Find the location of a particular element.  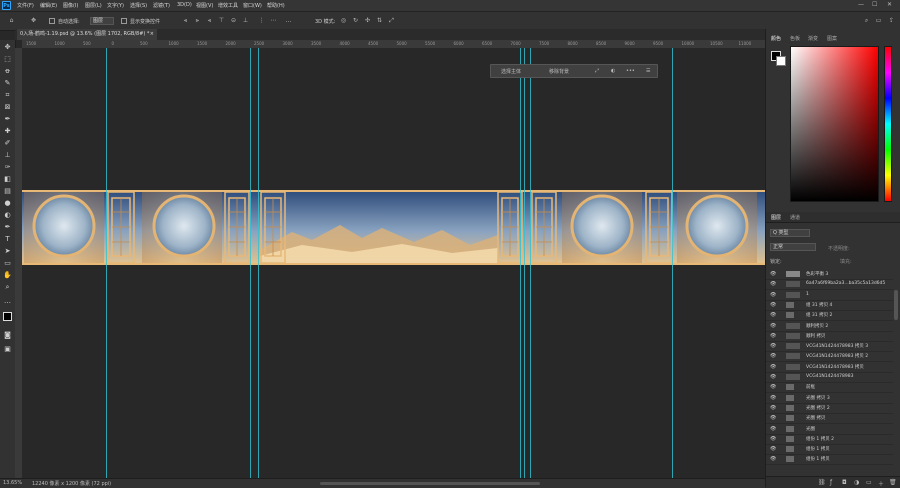

delete-layer-icon: 🗑 is located at coordinates (893, 482).